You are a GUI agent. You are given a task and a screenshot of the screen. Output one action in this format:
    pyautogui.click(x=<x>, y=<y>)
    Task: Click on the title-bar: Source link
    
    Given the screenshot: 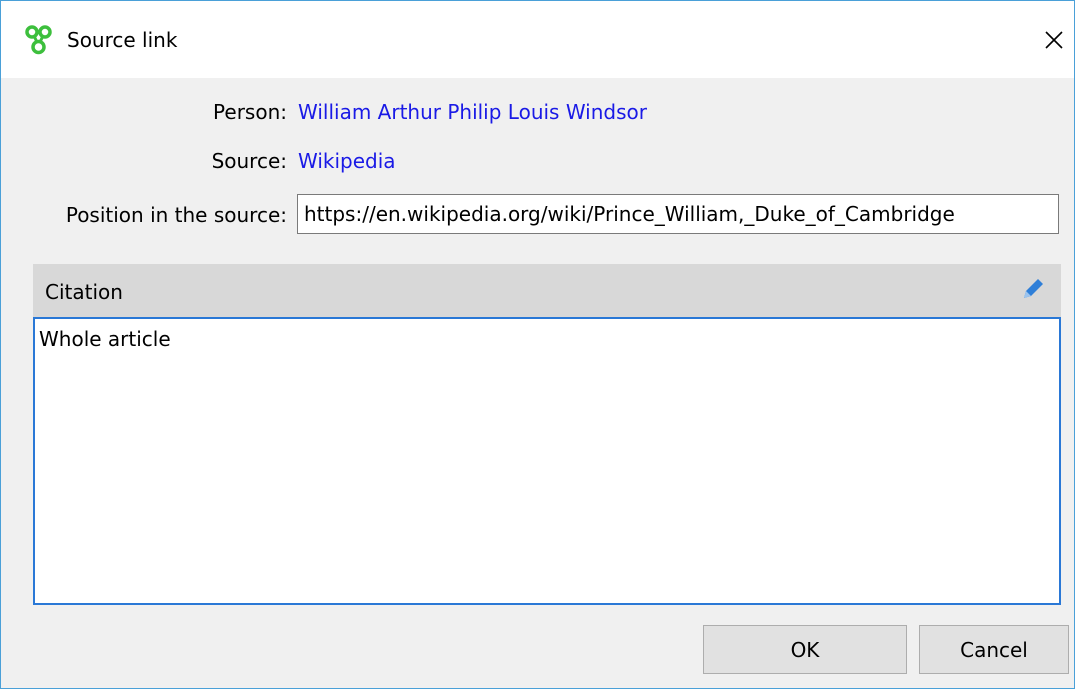 What is the action you would take?
    pyautogui.click(x=537, y=39)
    